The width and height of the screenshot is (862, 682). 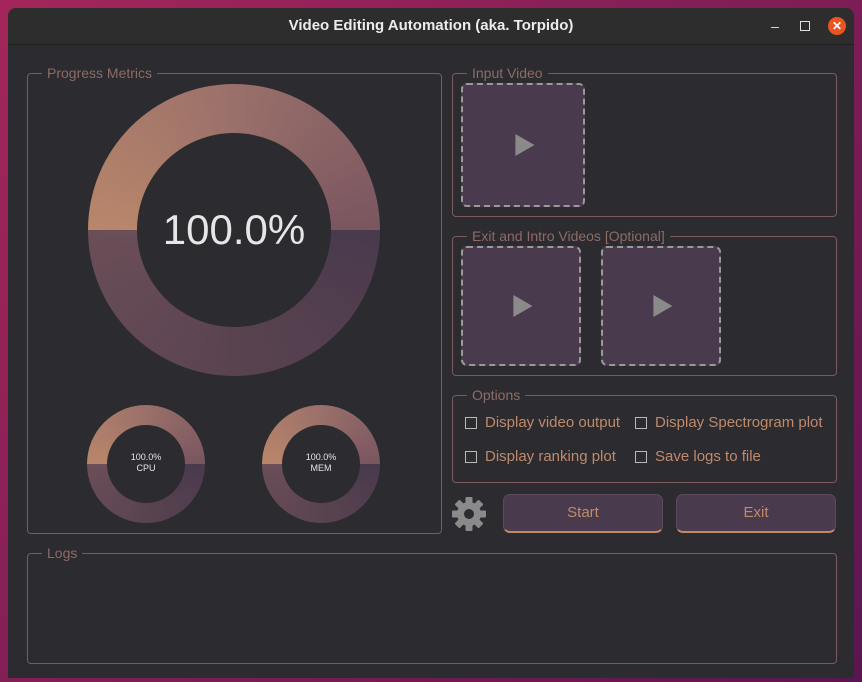 What do you see at coordinates (62, 553) in the screenshot?
I see `logs-title: Logs` at bounding box center [62, 553].